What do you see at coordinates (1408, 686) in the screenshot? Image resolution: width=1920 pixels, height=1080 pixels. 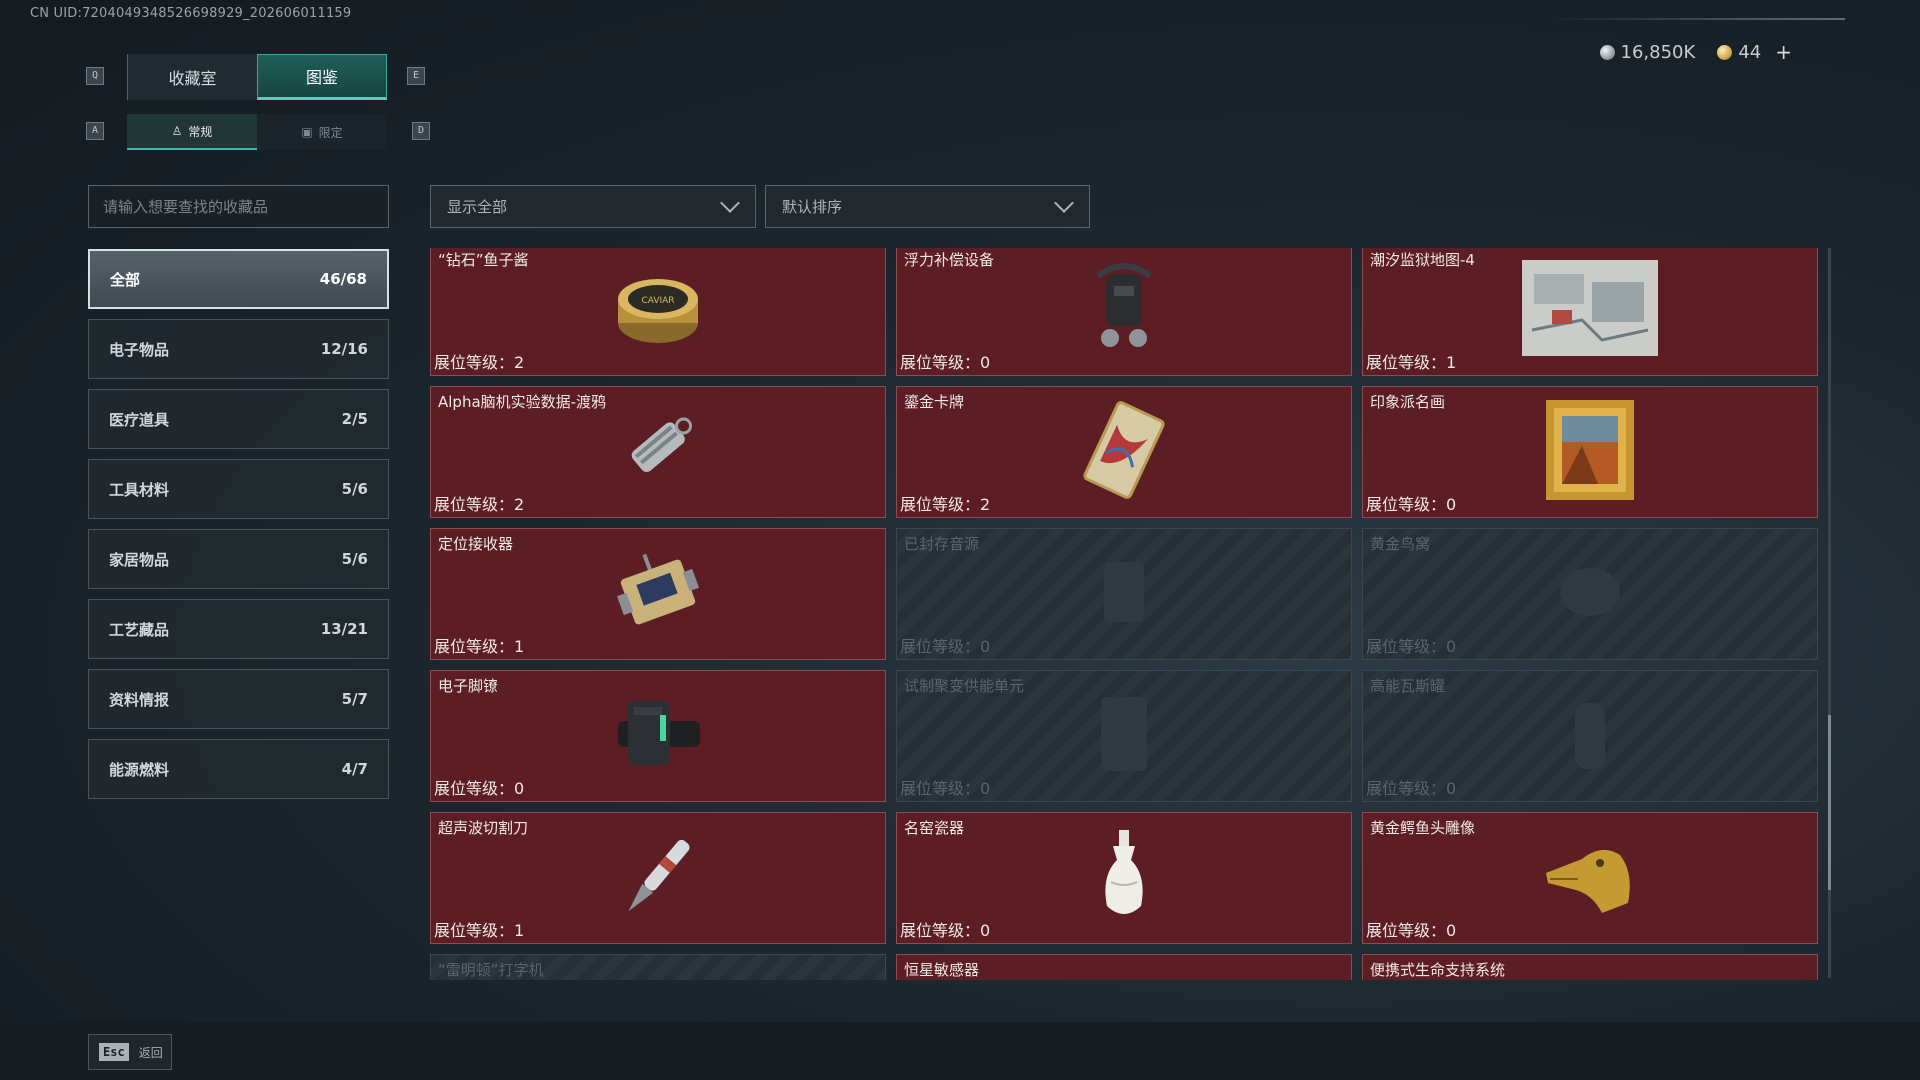 I see `item-name: 高能瓦斯罐` at bounding box center [1408, 686].